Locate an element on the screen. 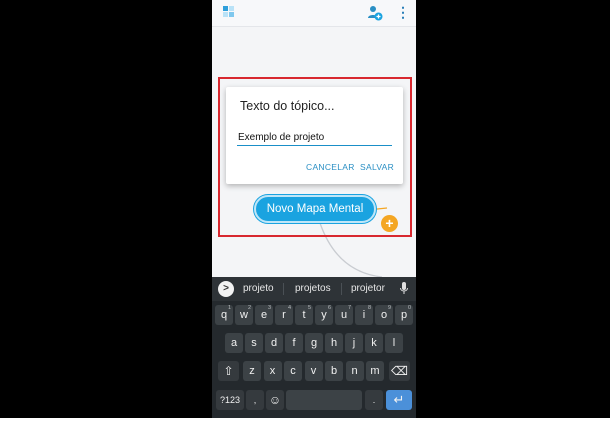 The image size is (610, 431). topic-text-input is located at coordinates (314, 137).